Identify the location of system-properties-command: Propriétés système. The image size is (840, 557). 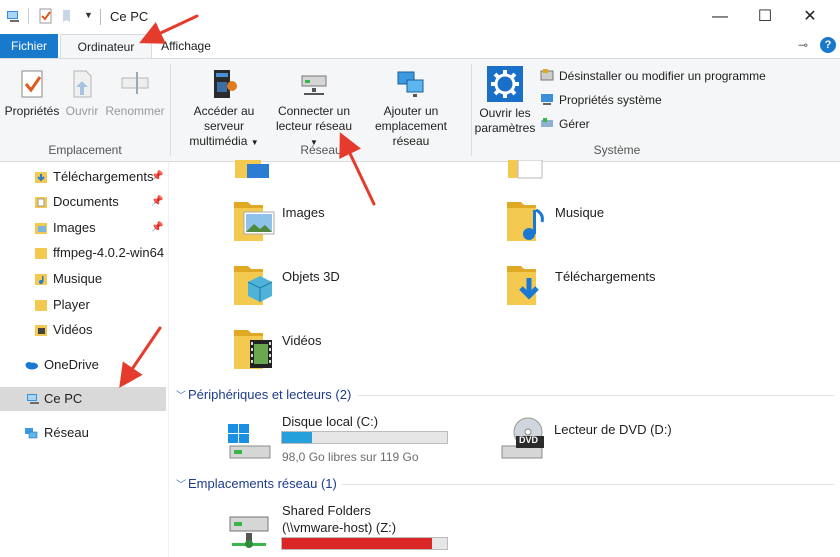
(601, 100).